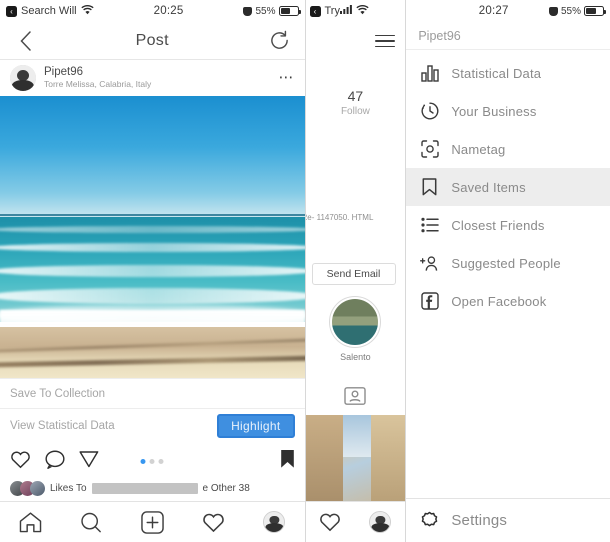  I want to click on menu-item-nametag: Nametag, so click(508, 149).